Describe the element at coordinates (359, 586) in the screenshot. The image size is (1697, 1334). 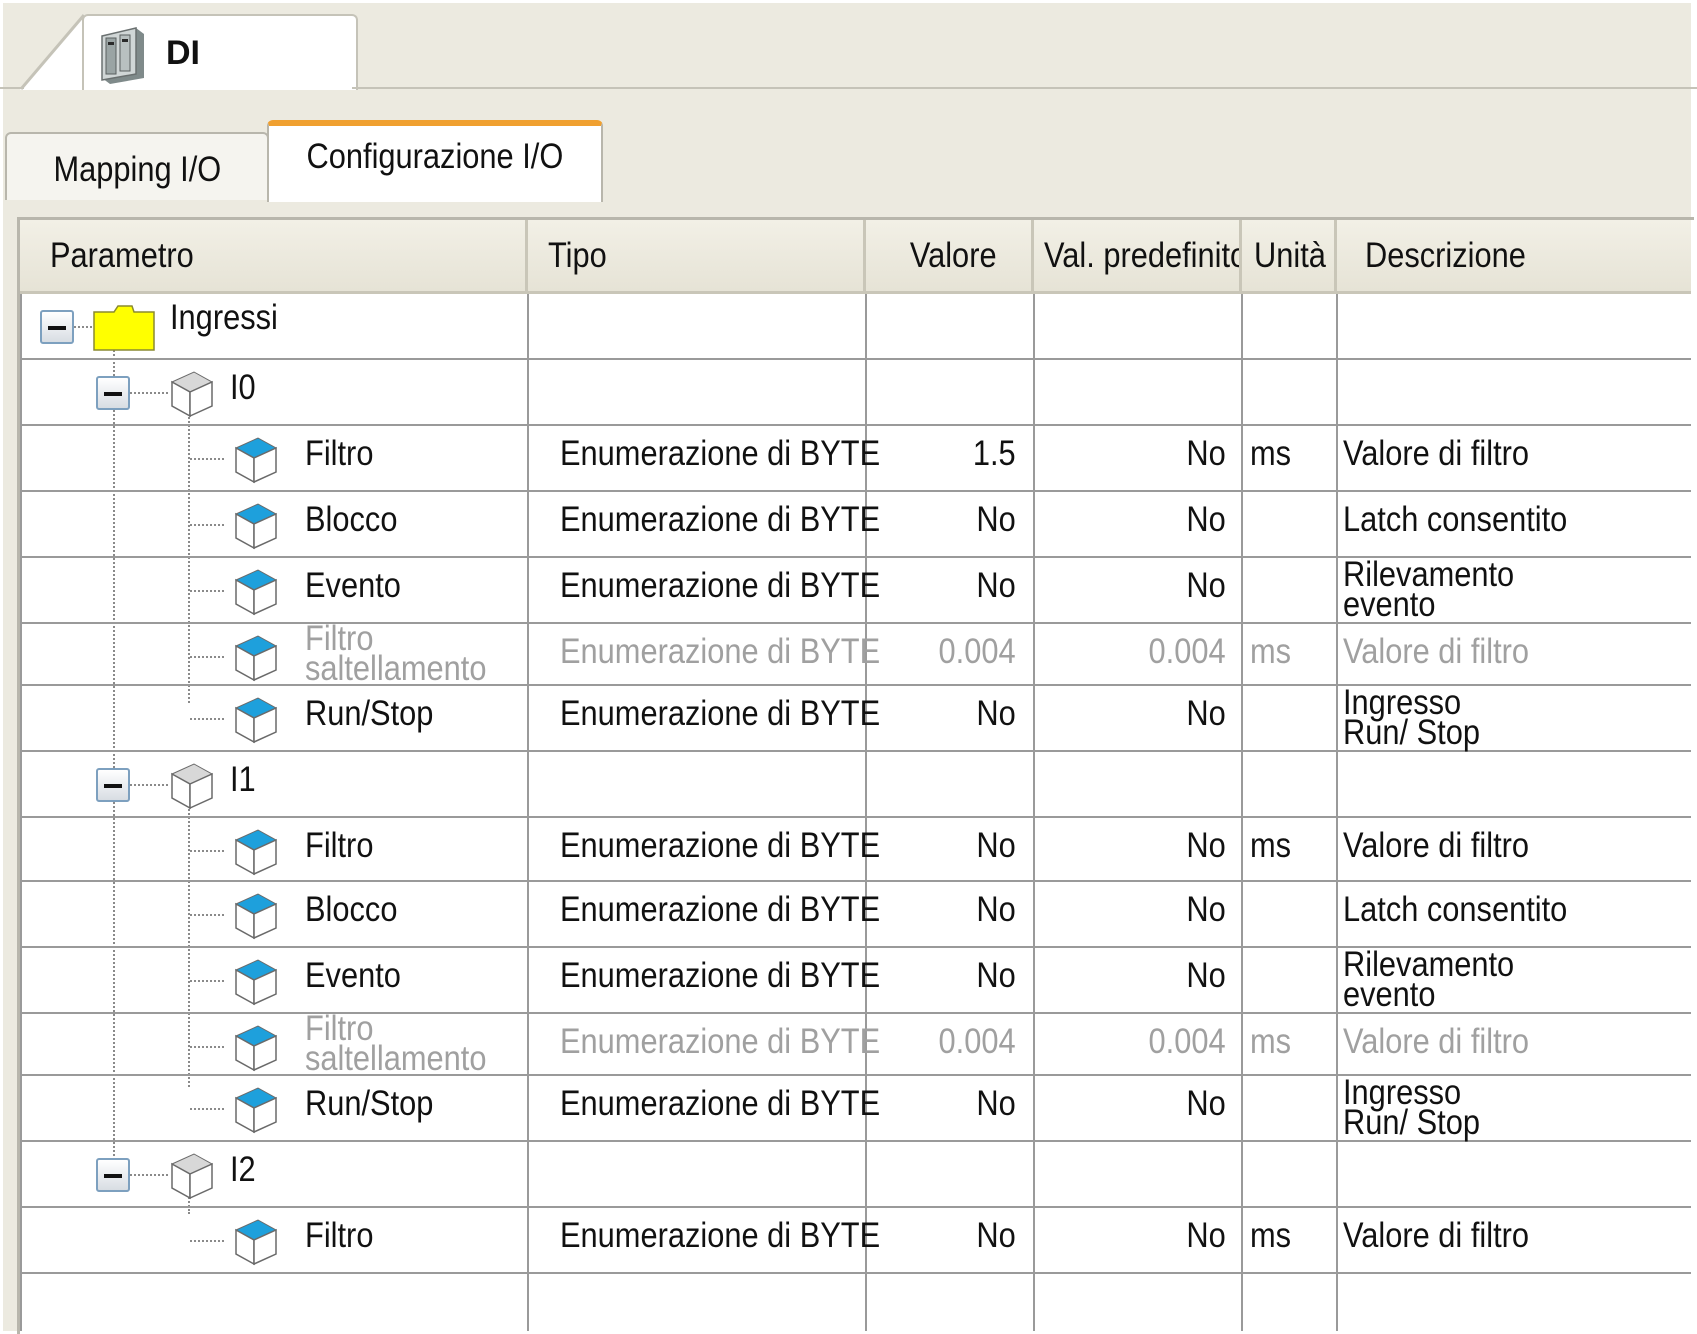
I see `param-name: Evento` at that location.